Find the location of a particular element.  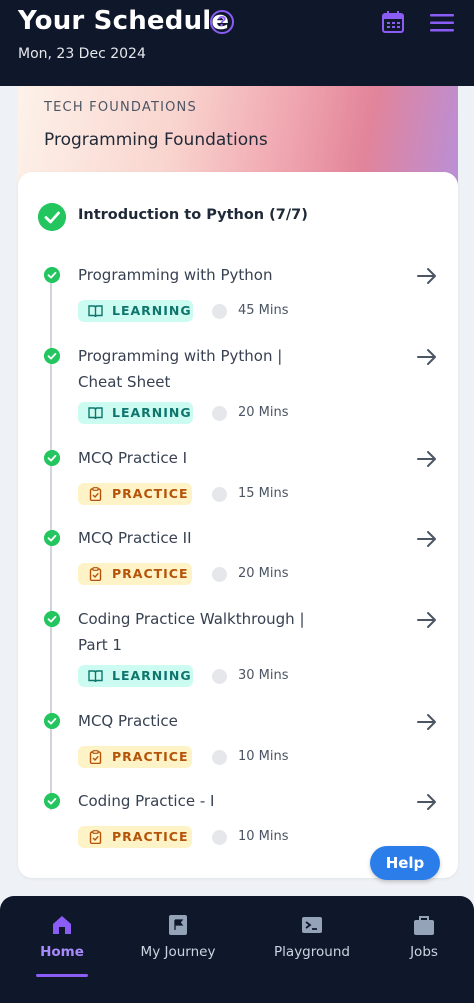

tab-label: My Journey is located at coordinates (178, 952).